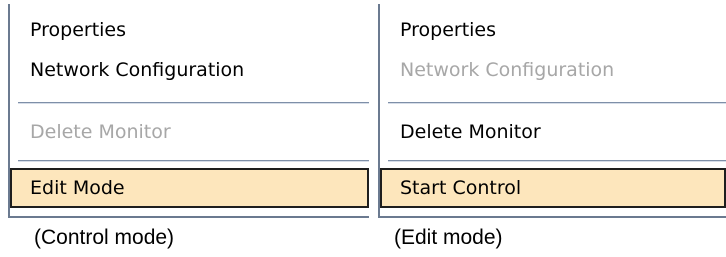 The width and height of the screenshot is (726, 257). Describe the element at coordinates (189, 188) in the screenshot. I see `menu-item-edit-mode: Edit Mode` at that location.